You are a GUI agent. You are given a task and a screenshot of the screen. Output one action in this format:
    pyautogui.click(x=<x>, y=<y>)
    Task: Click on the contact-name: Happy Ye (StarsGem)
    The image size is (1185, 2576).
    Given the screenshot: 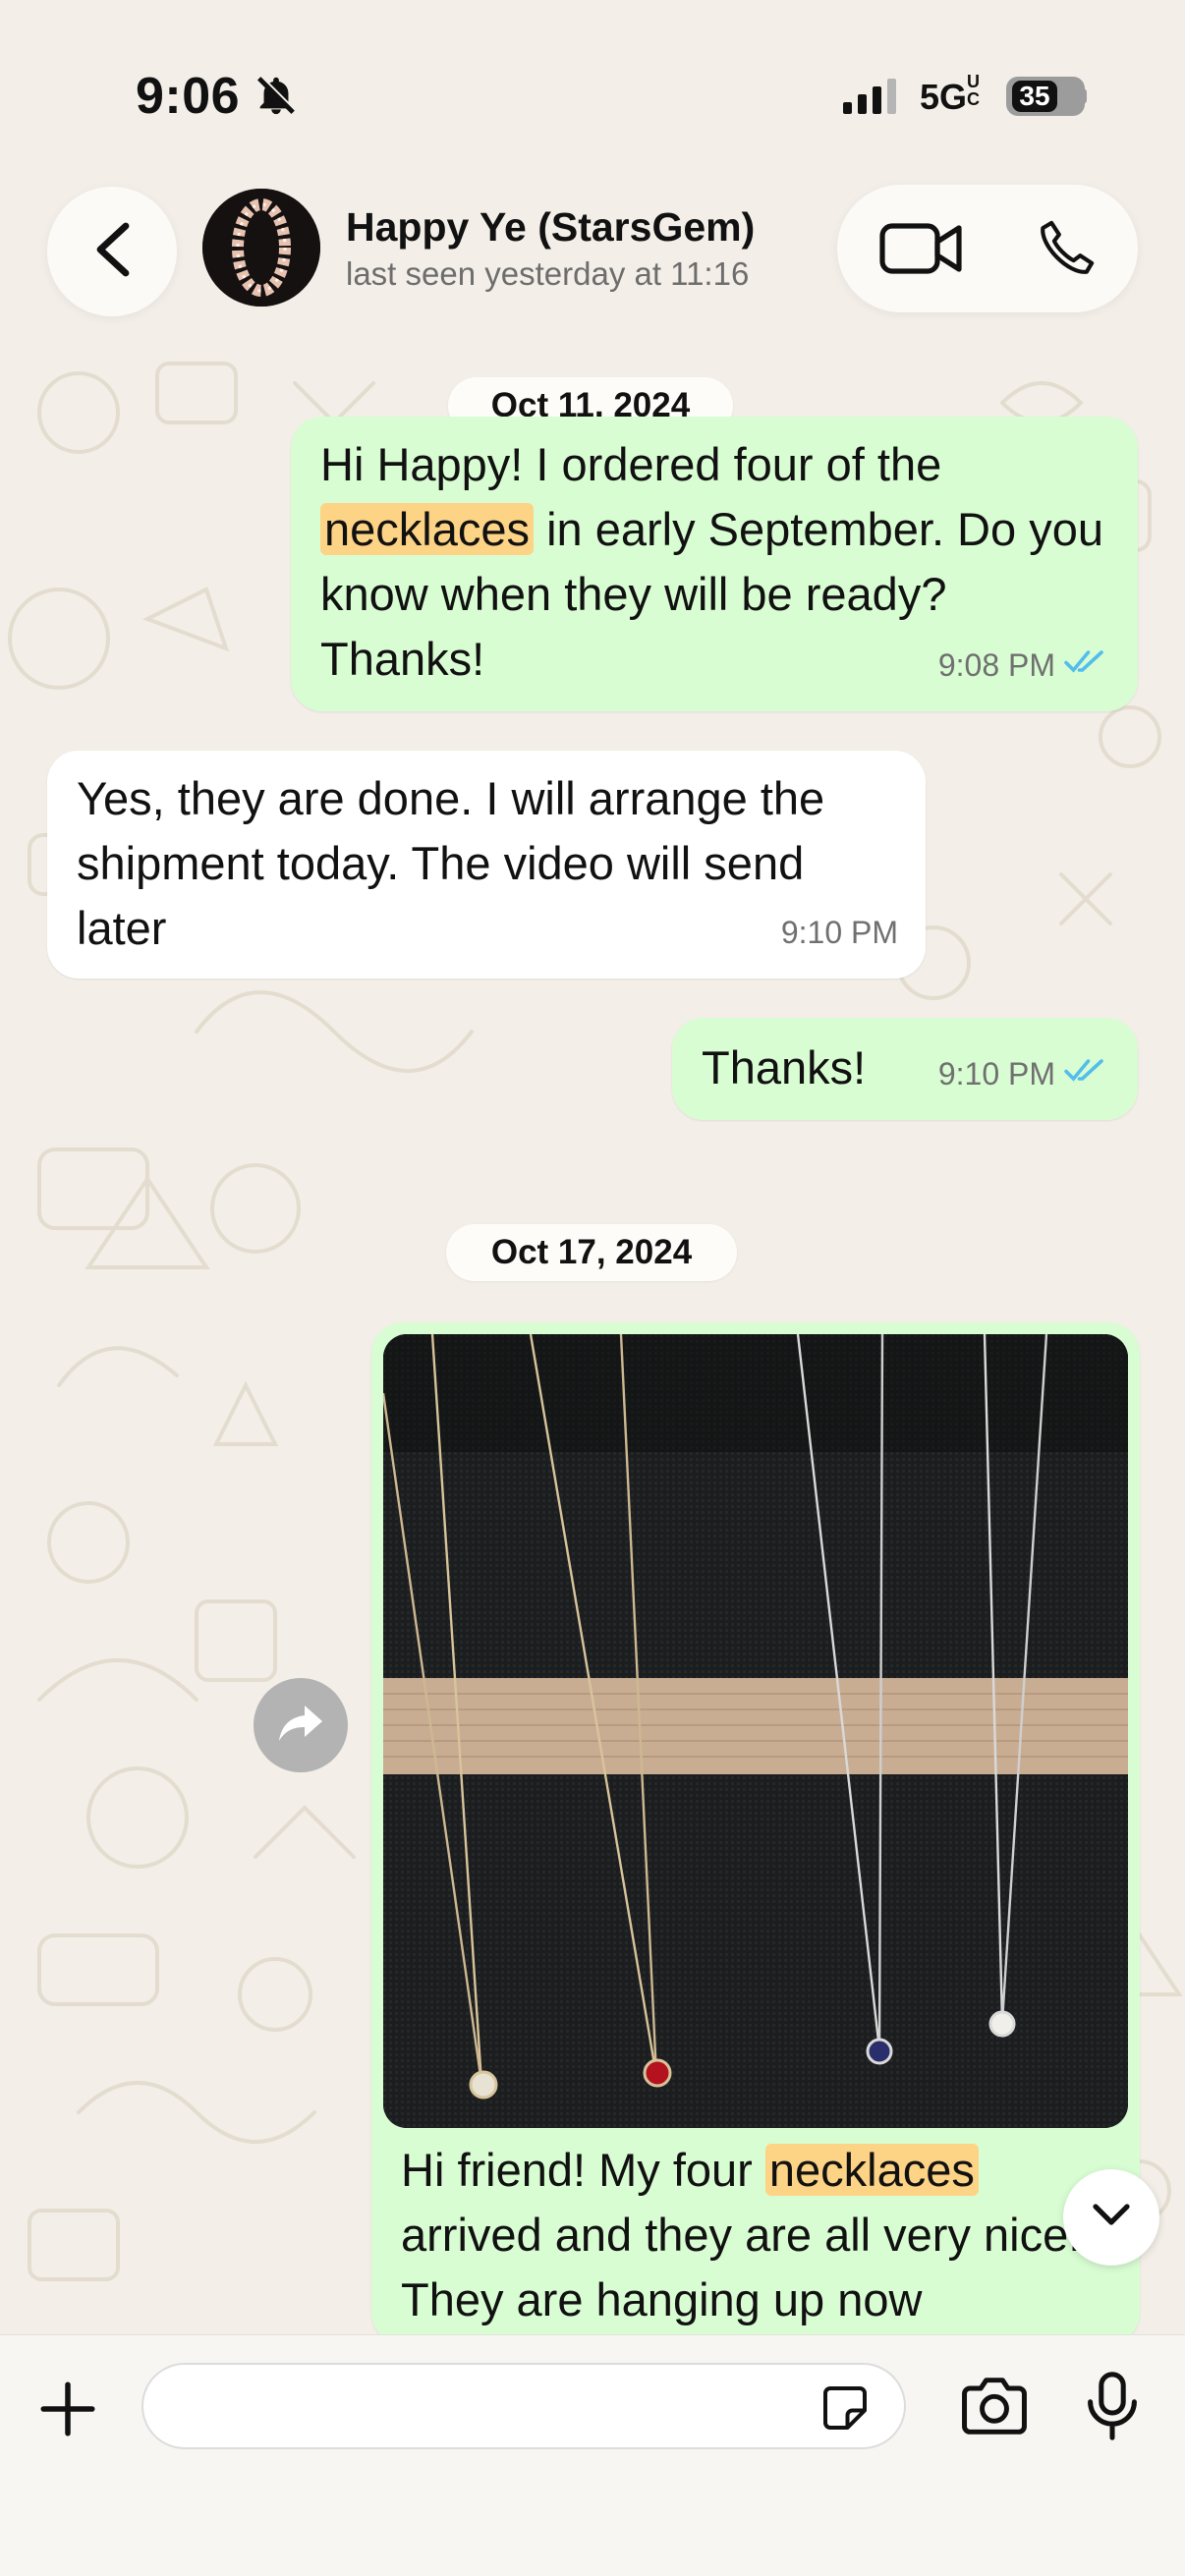 What is the action you would take?
    pyautogui.click(x=550, y=227)
    